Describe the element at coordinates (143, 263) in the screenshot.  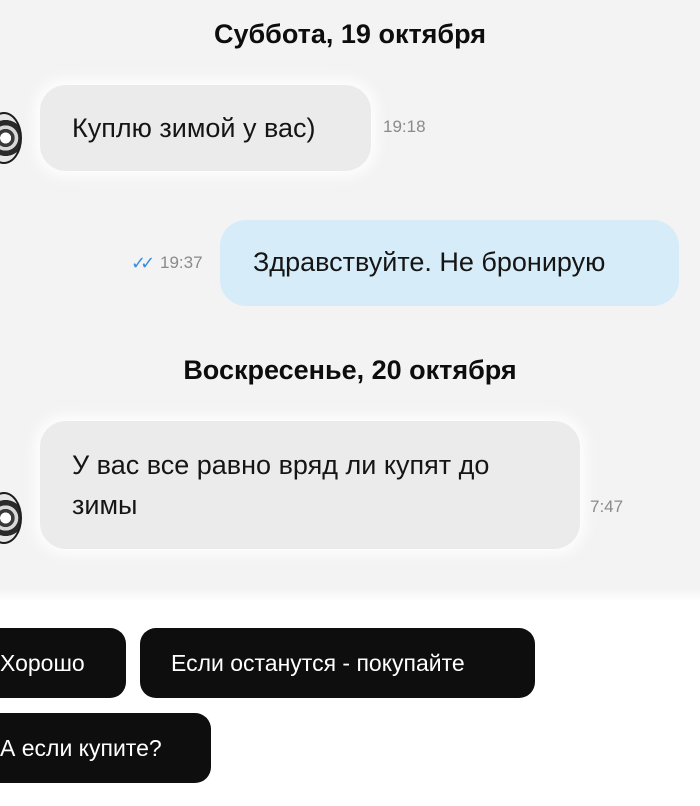
I see `double-check-icon: ✓✓` at that location.